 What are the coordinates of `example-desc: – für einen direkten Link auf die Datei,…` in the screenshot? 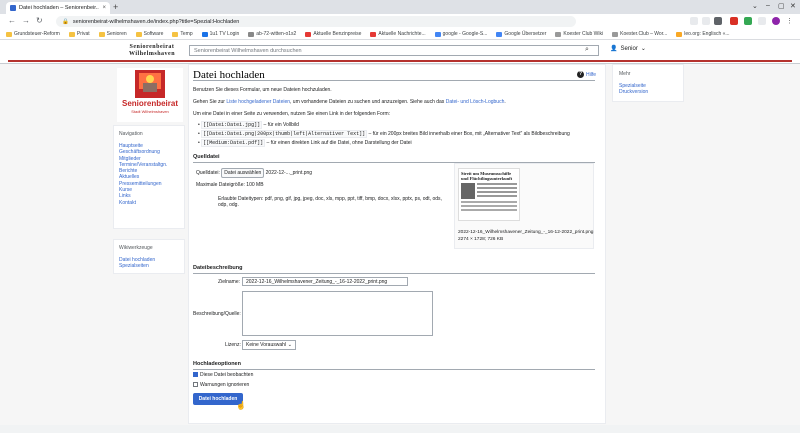 It's located at (338, 143).